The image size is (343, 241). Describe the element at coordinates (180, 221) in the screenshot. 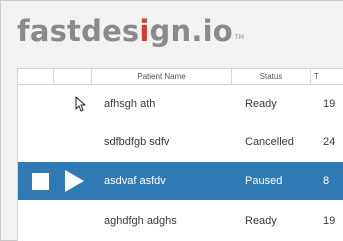

I see `table-row: aghdfgh adghs Ready 19` at that location.